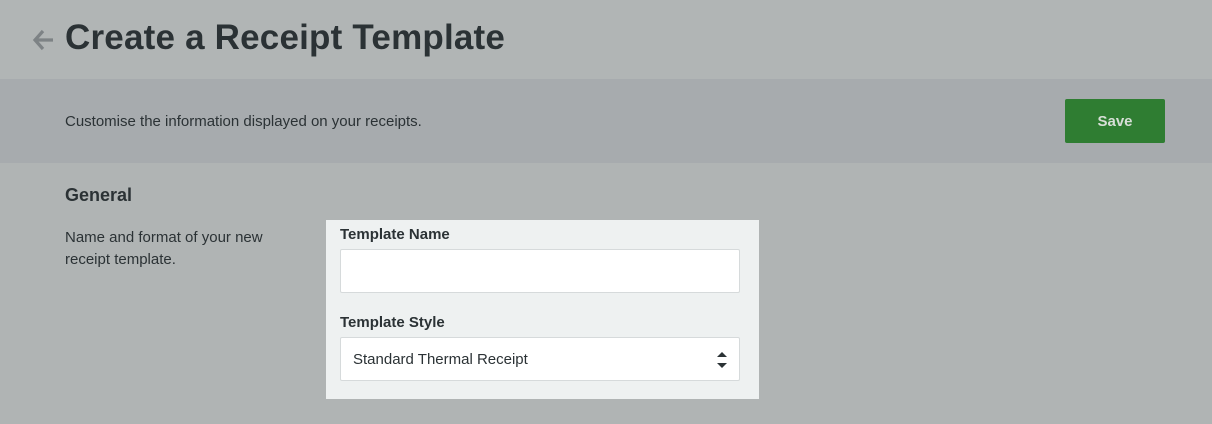 The width and height of the screenshot is (1212, 424). I want to click on arrow-left-icon, so click(43, 40).